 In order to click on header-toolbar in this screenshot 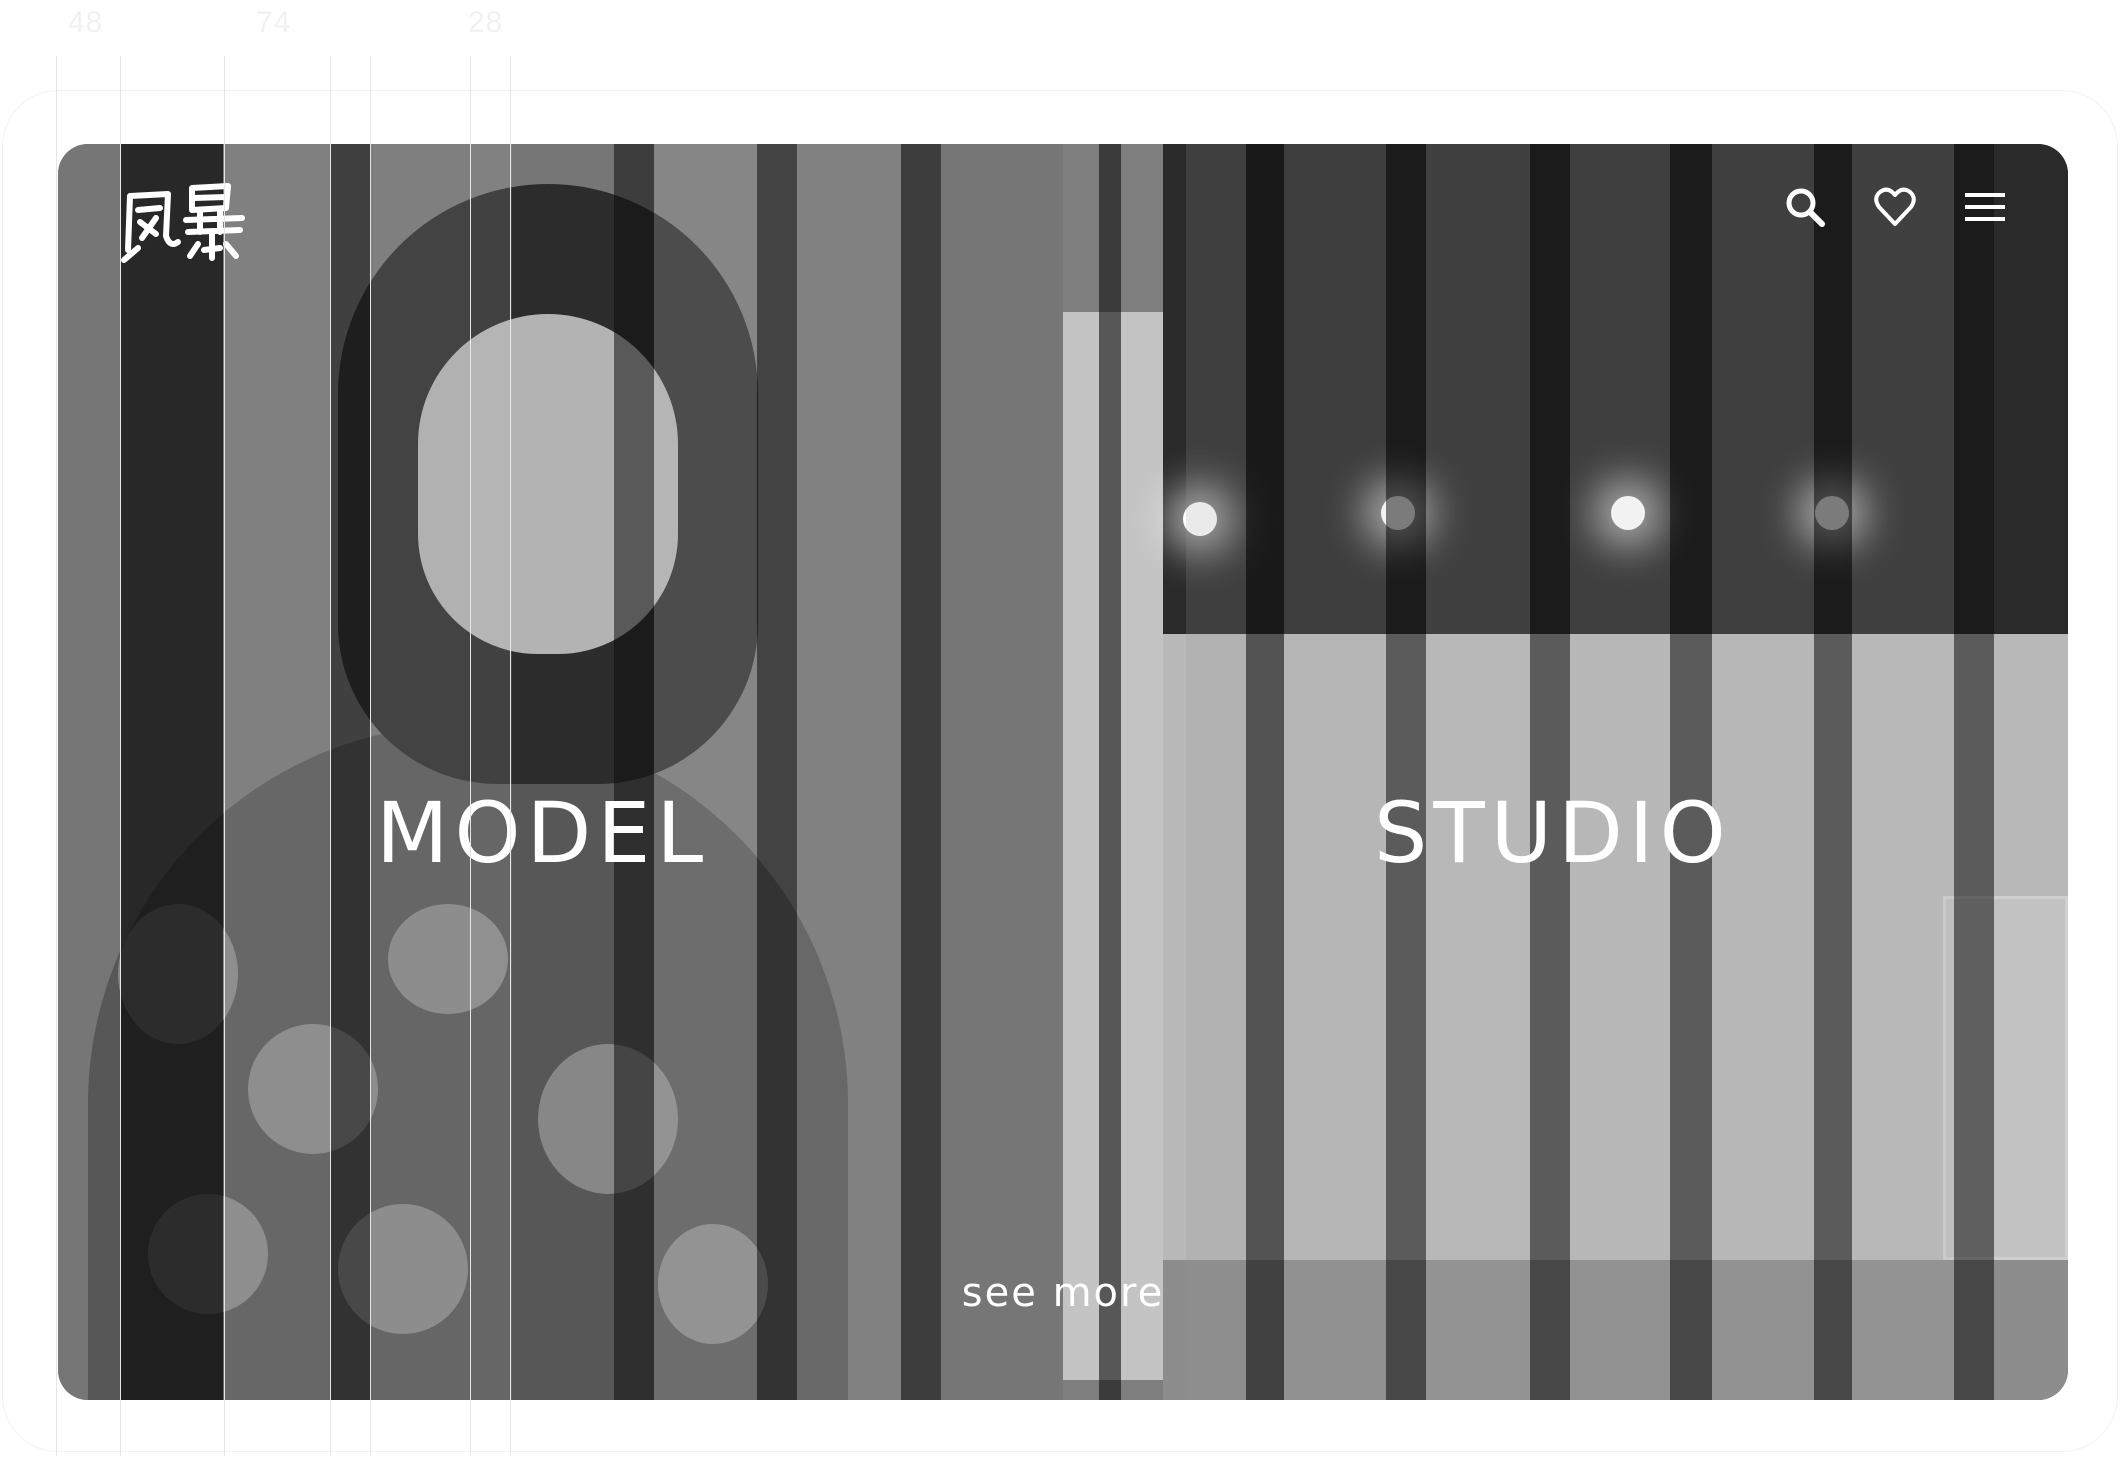, I will do `click(1895, 207)`.